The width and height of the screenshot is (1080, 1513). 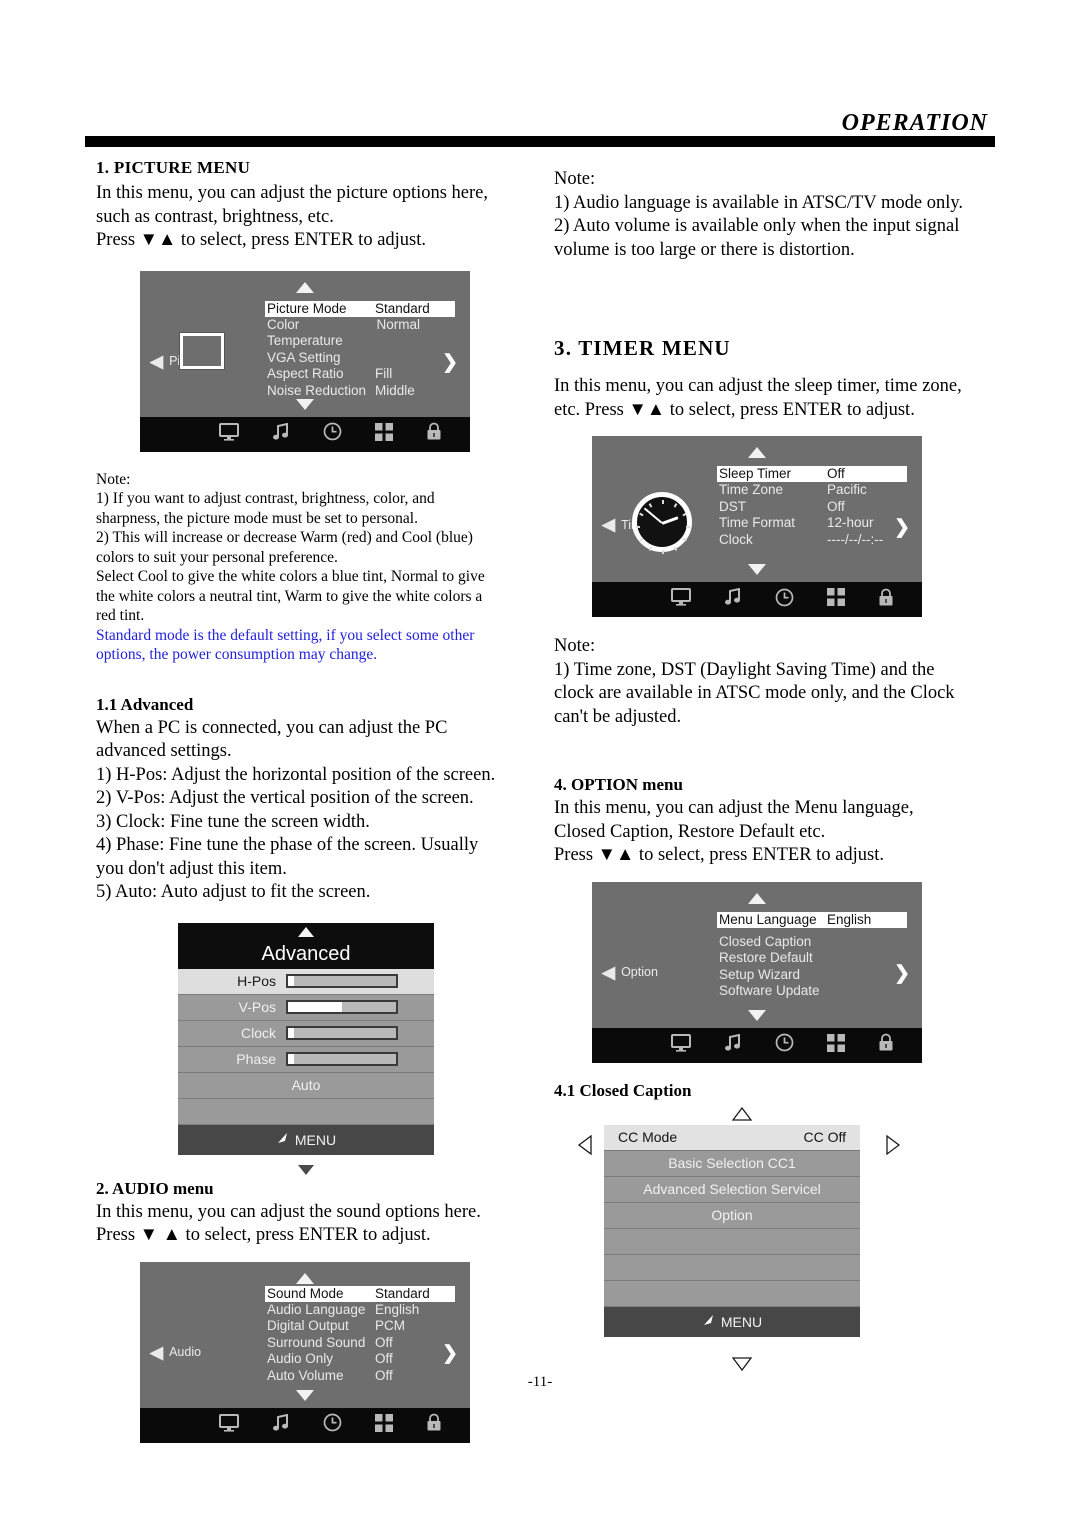 What do you see at coordinates (258, 1033) in the screenshot?
I see `advanced-row-label: Clock` at bounding box center [258, 1033].